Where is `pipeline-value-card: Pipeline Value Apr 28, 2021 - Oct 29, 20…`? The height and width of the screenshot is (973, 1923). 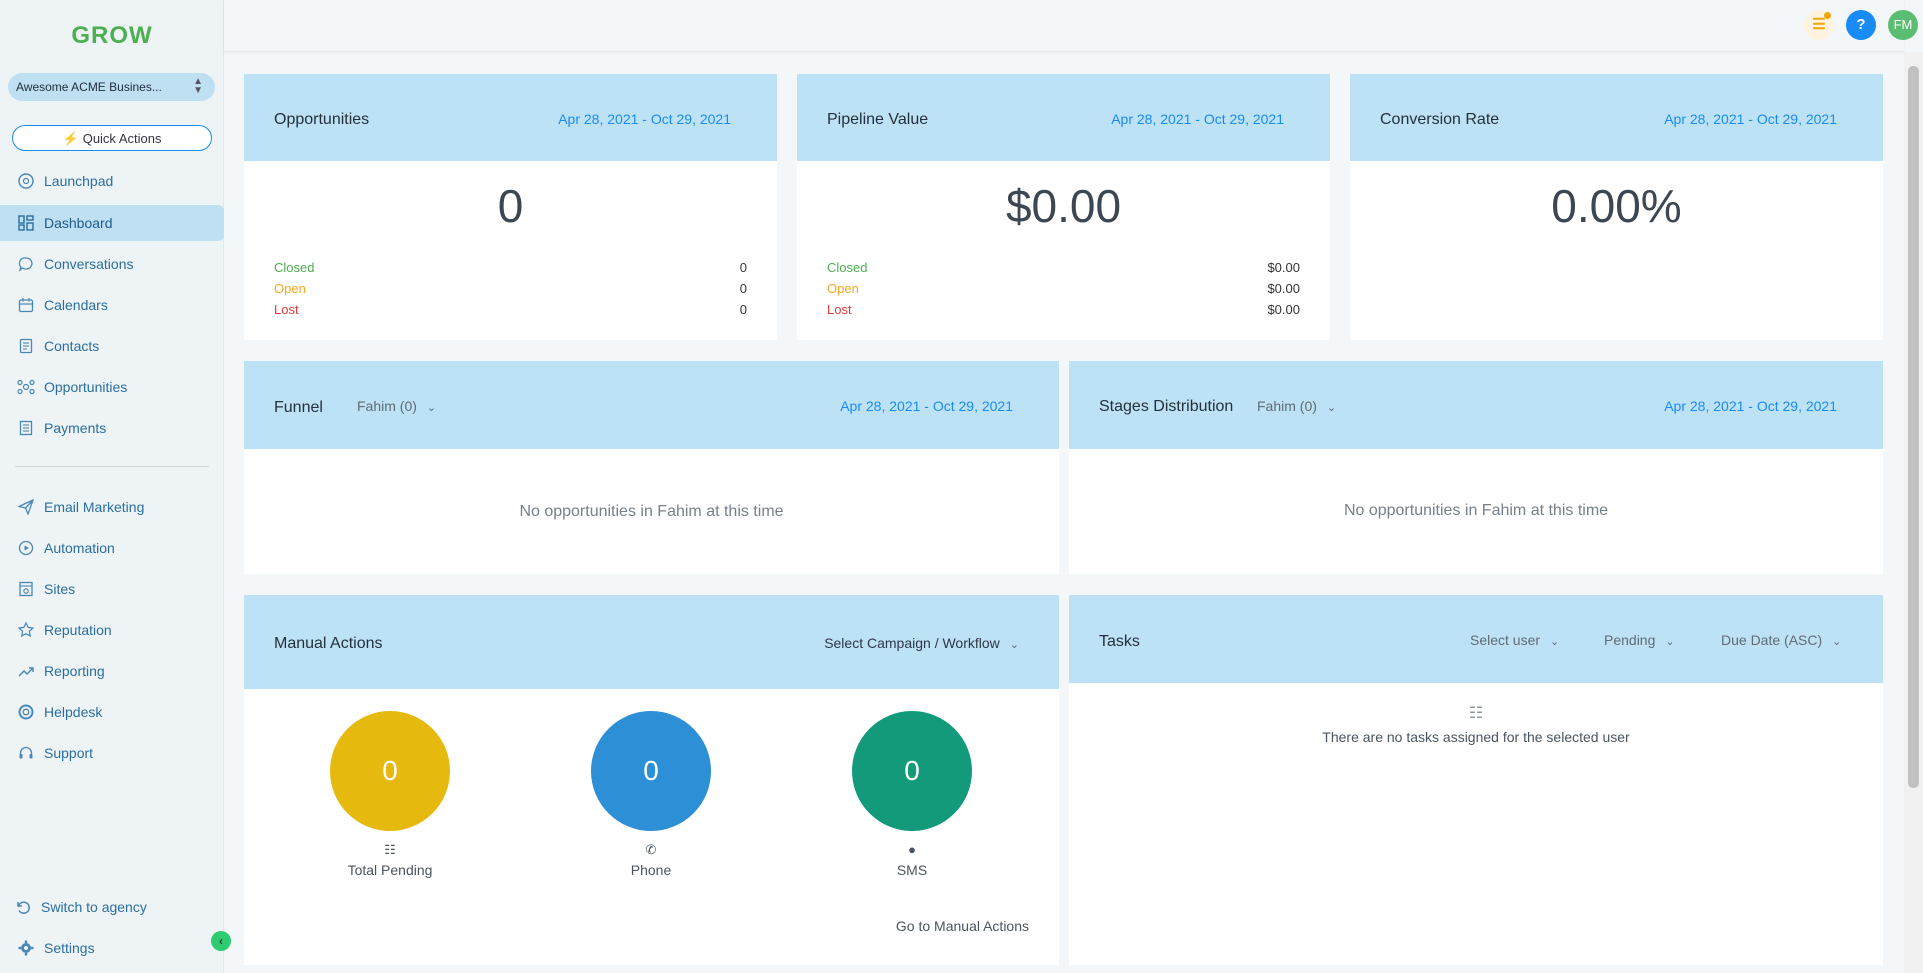 pipeline-value-card: Pipeline Value Apr 28, 2021 - Oct 29, 20… is located at coordinates (1063, 207).